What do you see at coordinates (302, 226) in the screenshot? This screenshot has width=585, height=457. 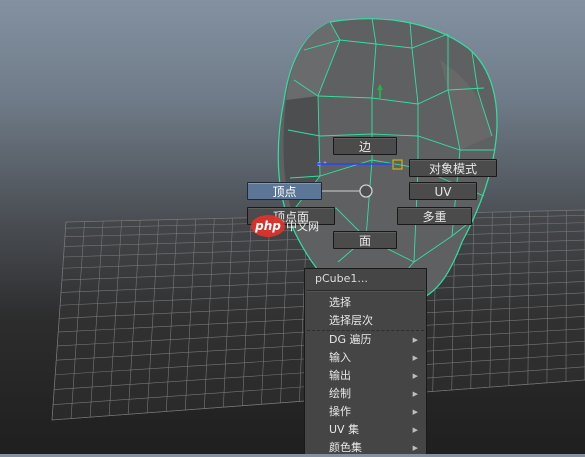 I see `svg-text: 中文网` at bounding box center [302, 226].